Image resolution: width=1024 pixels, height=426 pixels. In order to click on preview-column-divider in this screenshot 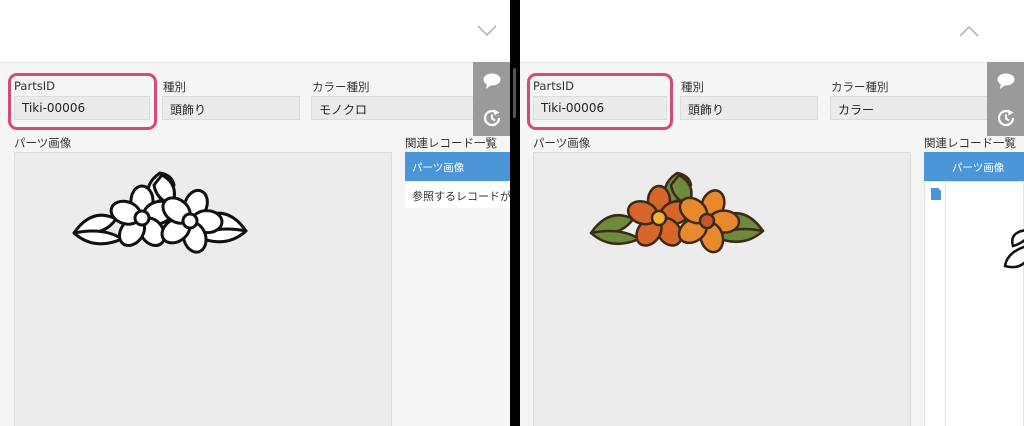, I will do `click(945, 304)`.